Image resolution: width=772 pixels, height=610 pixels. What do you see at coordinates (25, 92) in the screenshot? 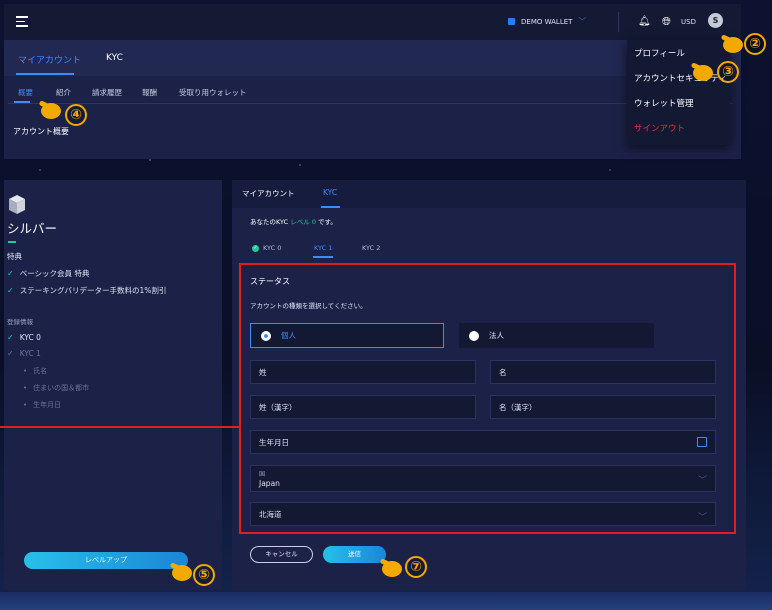
I see `subtab-overview: 概要` at bounding box center [25, 92].